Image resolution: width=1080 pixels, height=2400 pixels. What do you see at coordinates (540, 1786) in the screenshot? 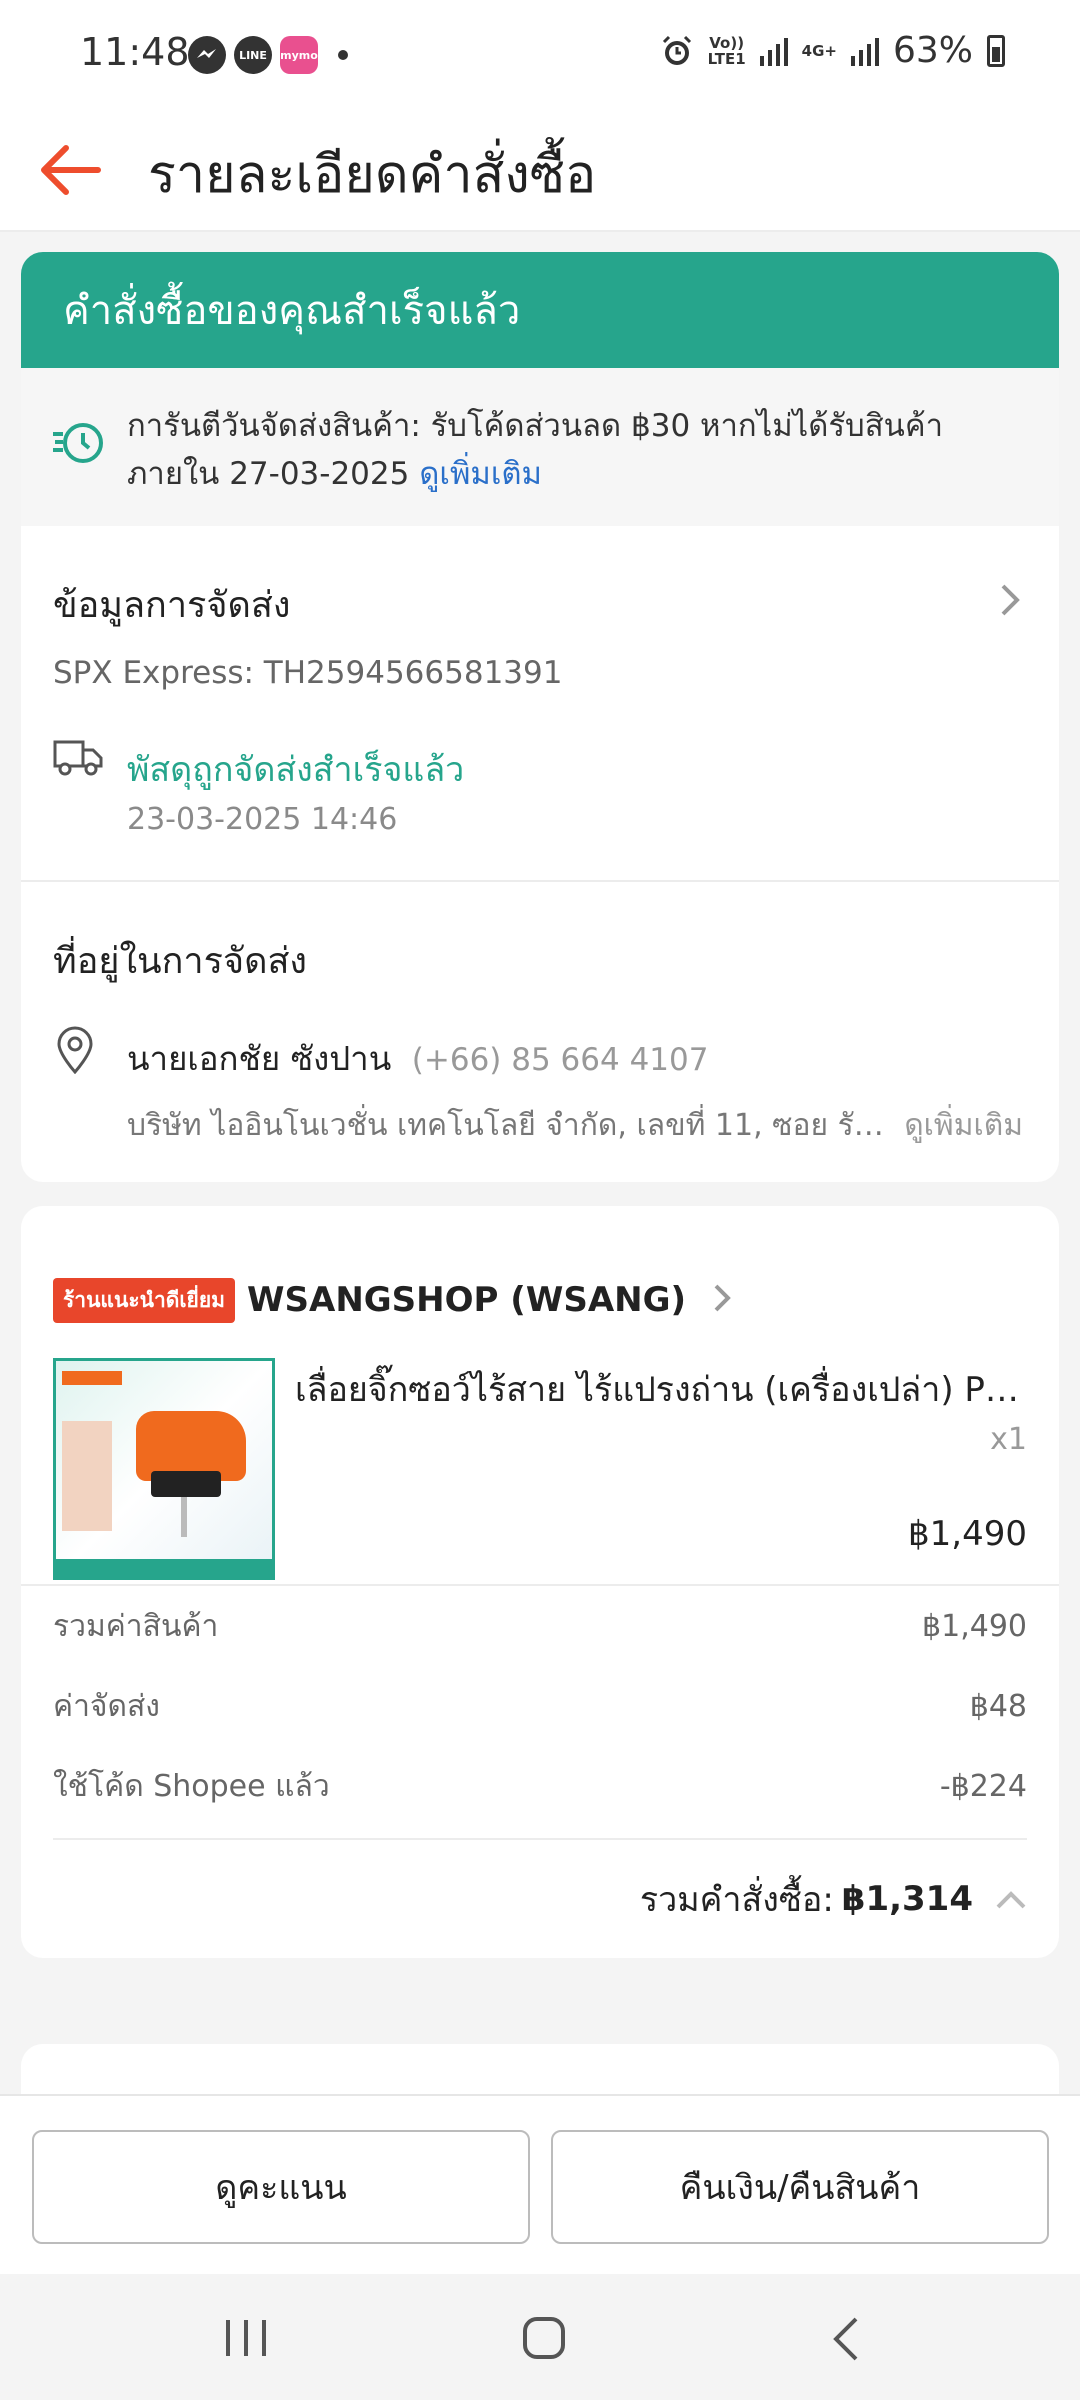
I see `summary-row-voucher: ใช้โค้ด Shopee แล้ว -฿224` at bounding box center [540, 1786].